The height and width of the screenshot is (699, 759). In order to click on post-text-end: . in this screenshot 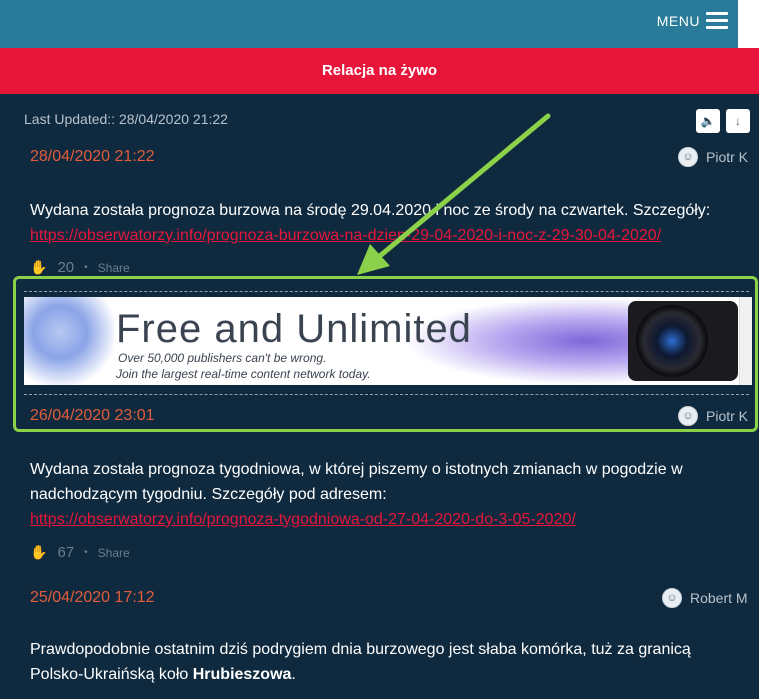, I will do `click(293, 674)`.